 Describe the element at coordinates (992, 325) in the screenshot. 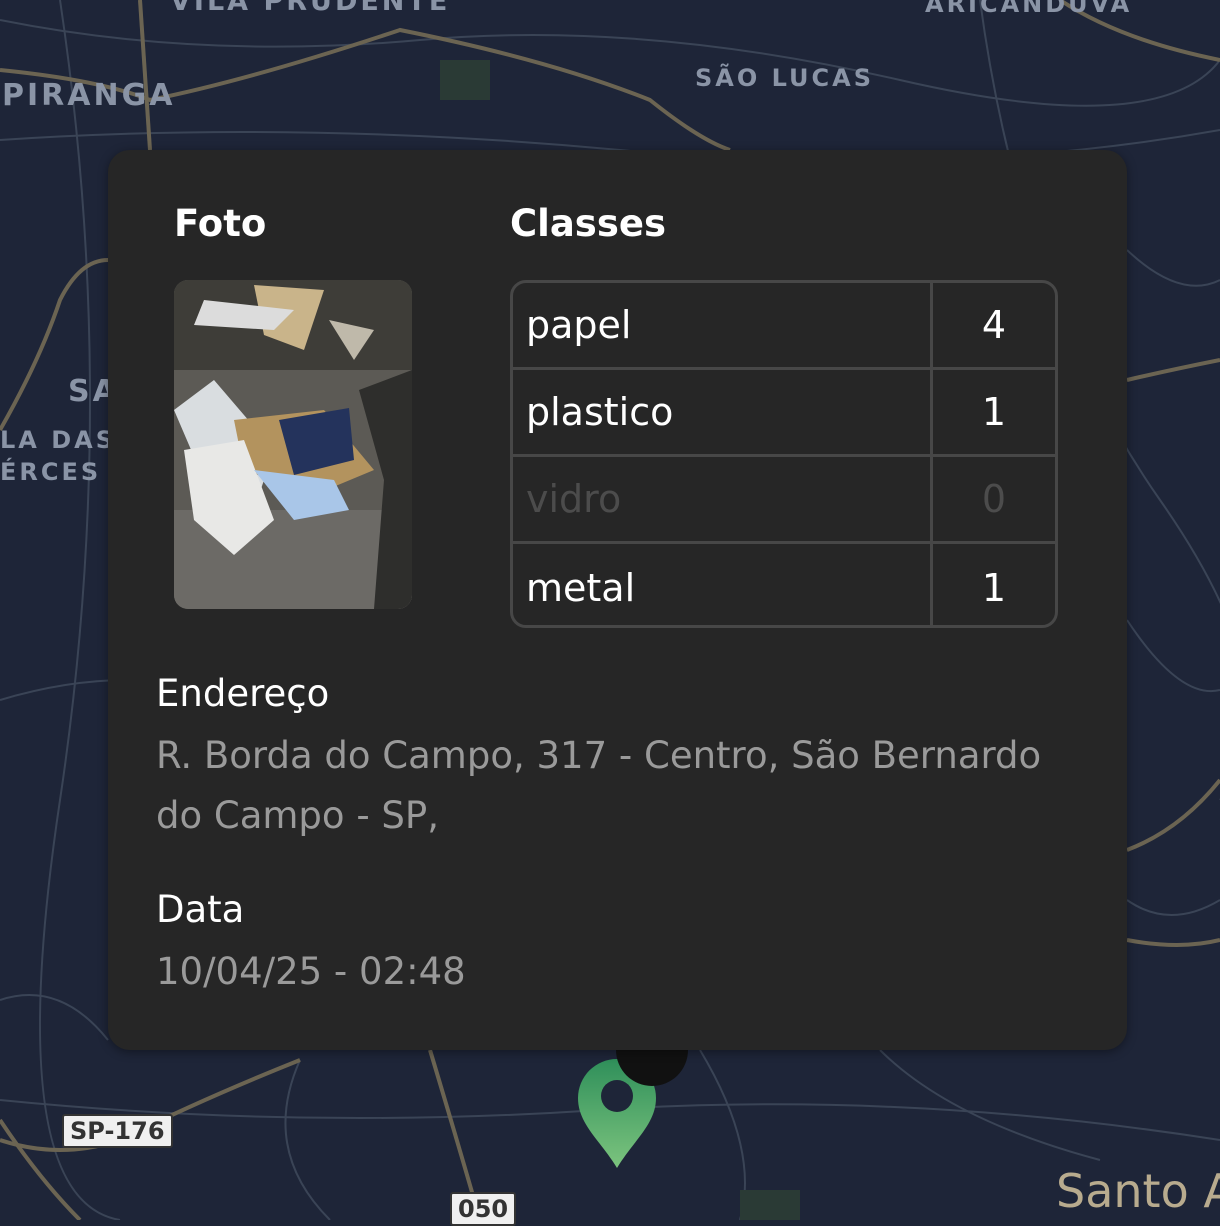

I see `class-count: 4` at that location.